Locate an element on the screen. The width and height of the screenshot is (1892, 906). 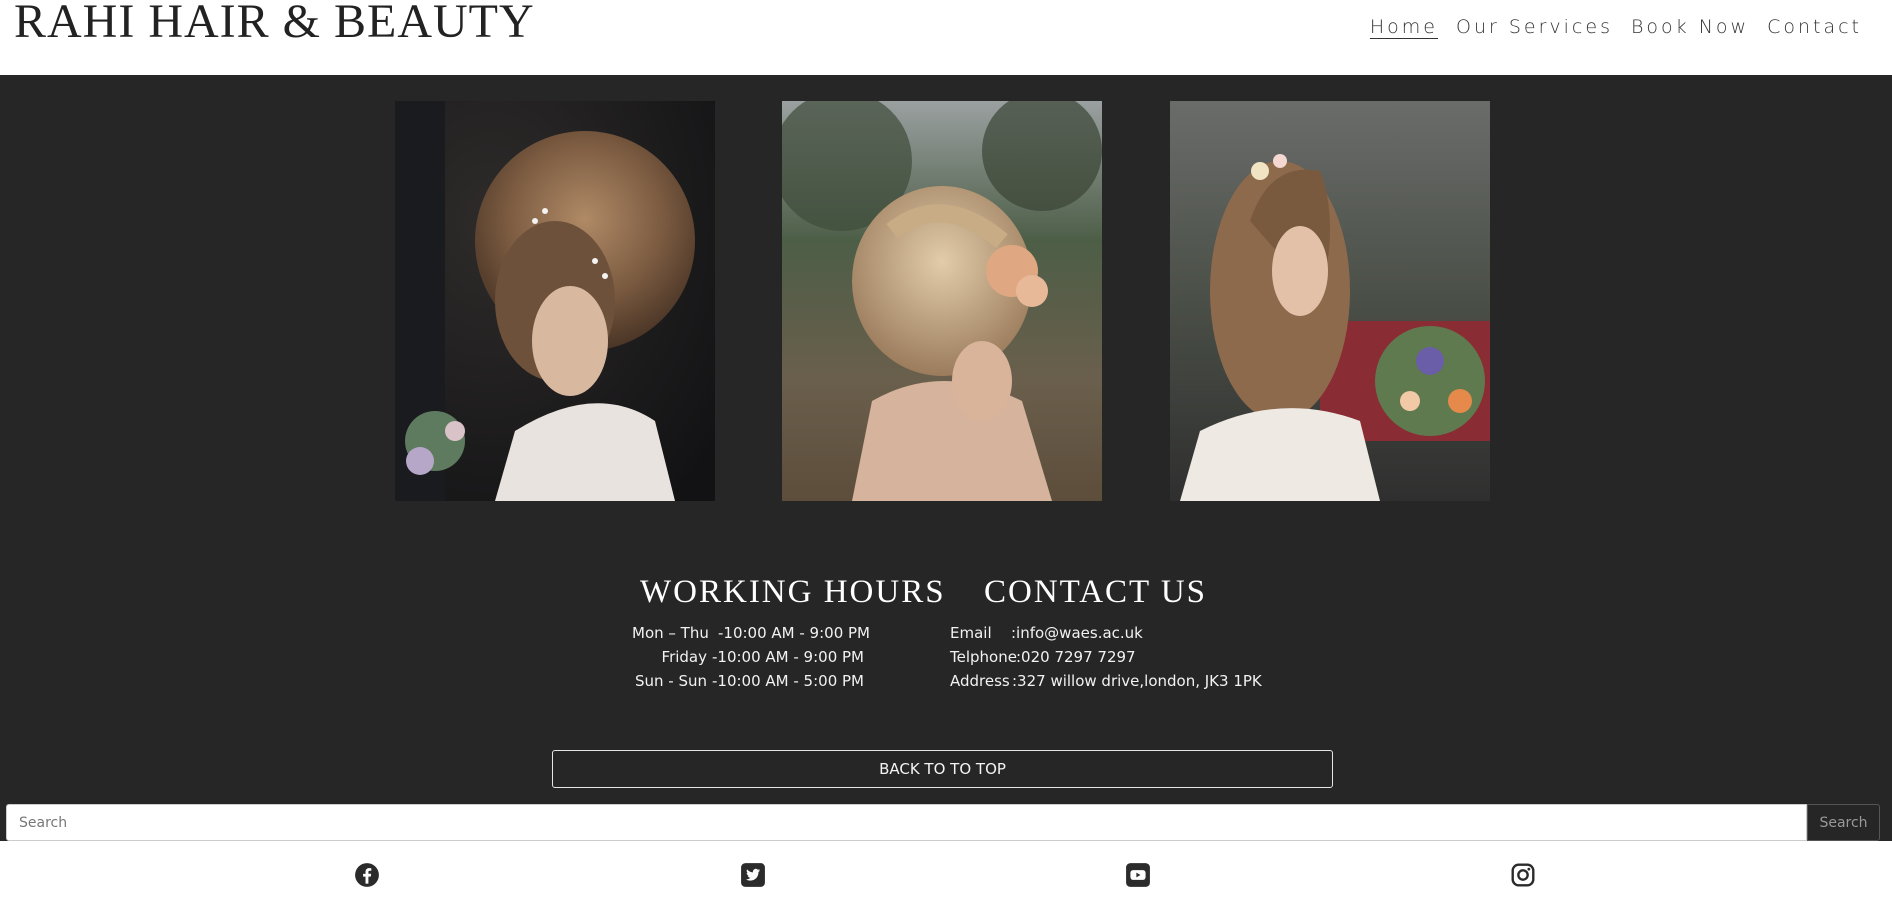
nav-home: Home is located at coordinates (1404, 28).